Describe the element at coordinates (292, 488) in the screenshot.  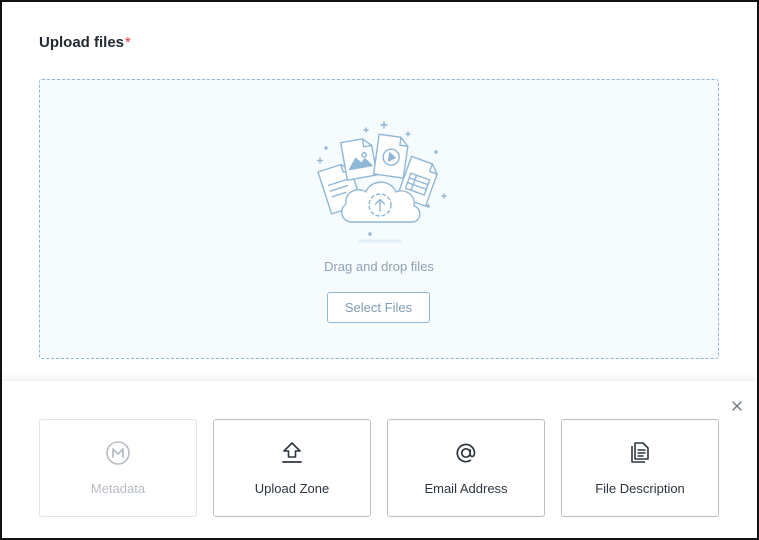
I see `upload-zone-label: Upload Zone` at that location.